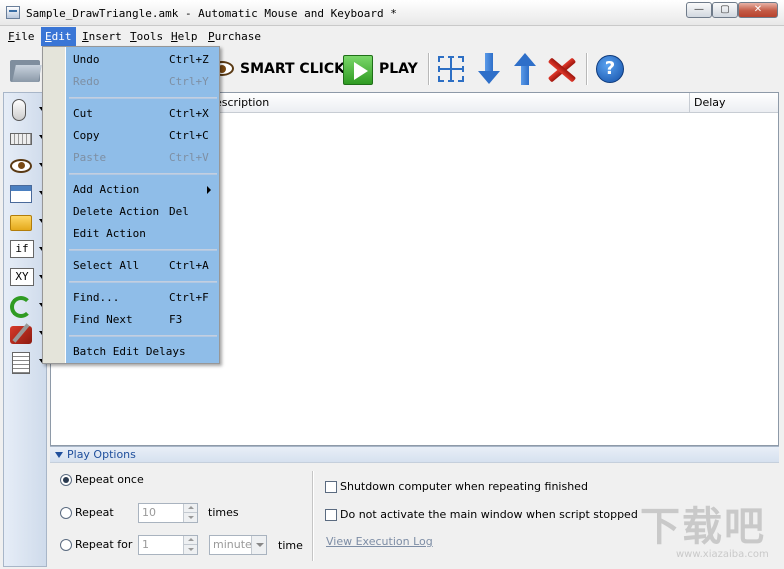 The image size is (784, 569). I want to click on mouse-icon, so click(19, 110).